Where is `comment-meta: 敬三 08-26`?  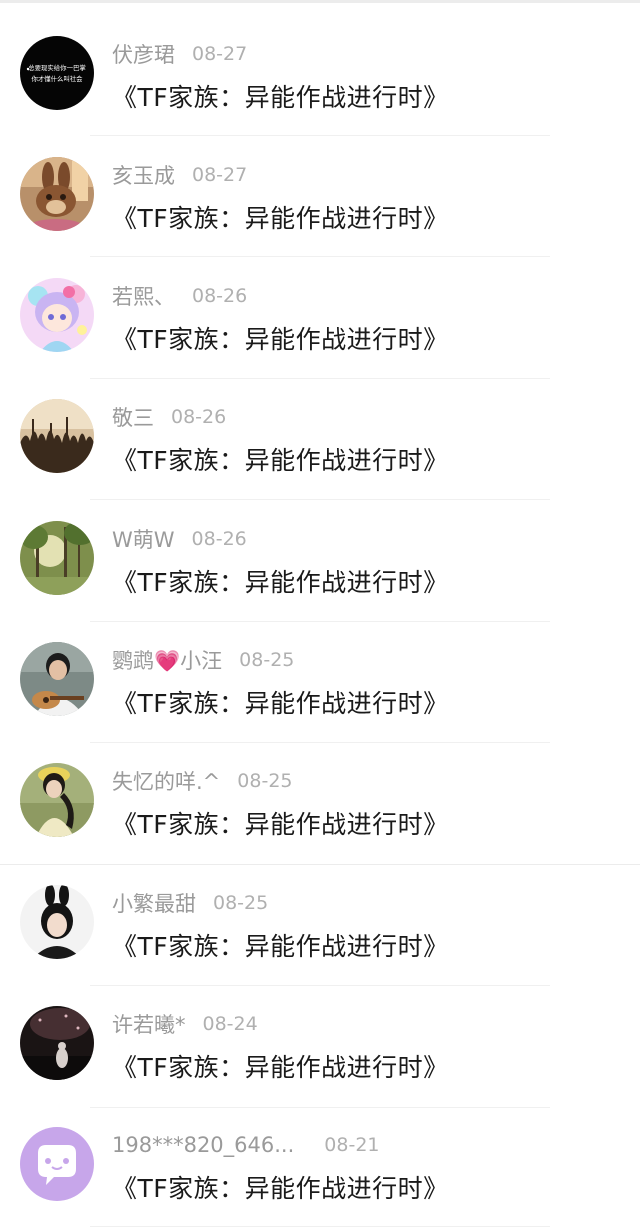 comment-meta: 敬三 08-26 is located at coordinates (169, 417).